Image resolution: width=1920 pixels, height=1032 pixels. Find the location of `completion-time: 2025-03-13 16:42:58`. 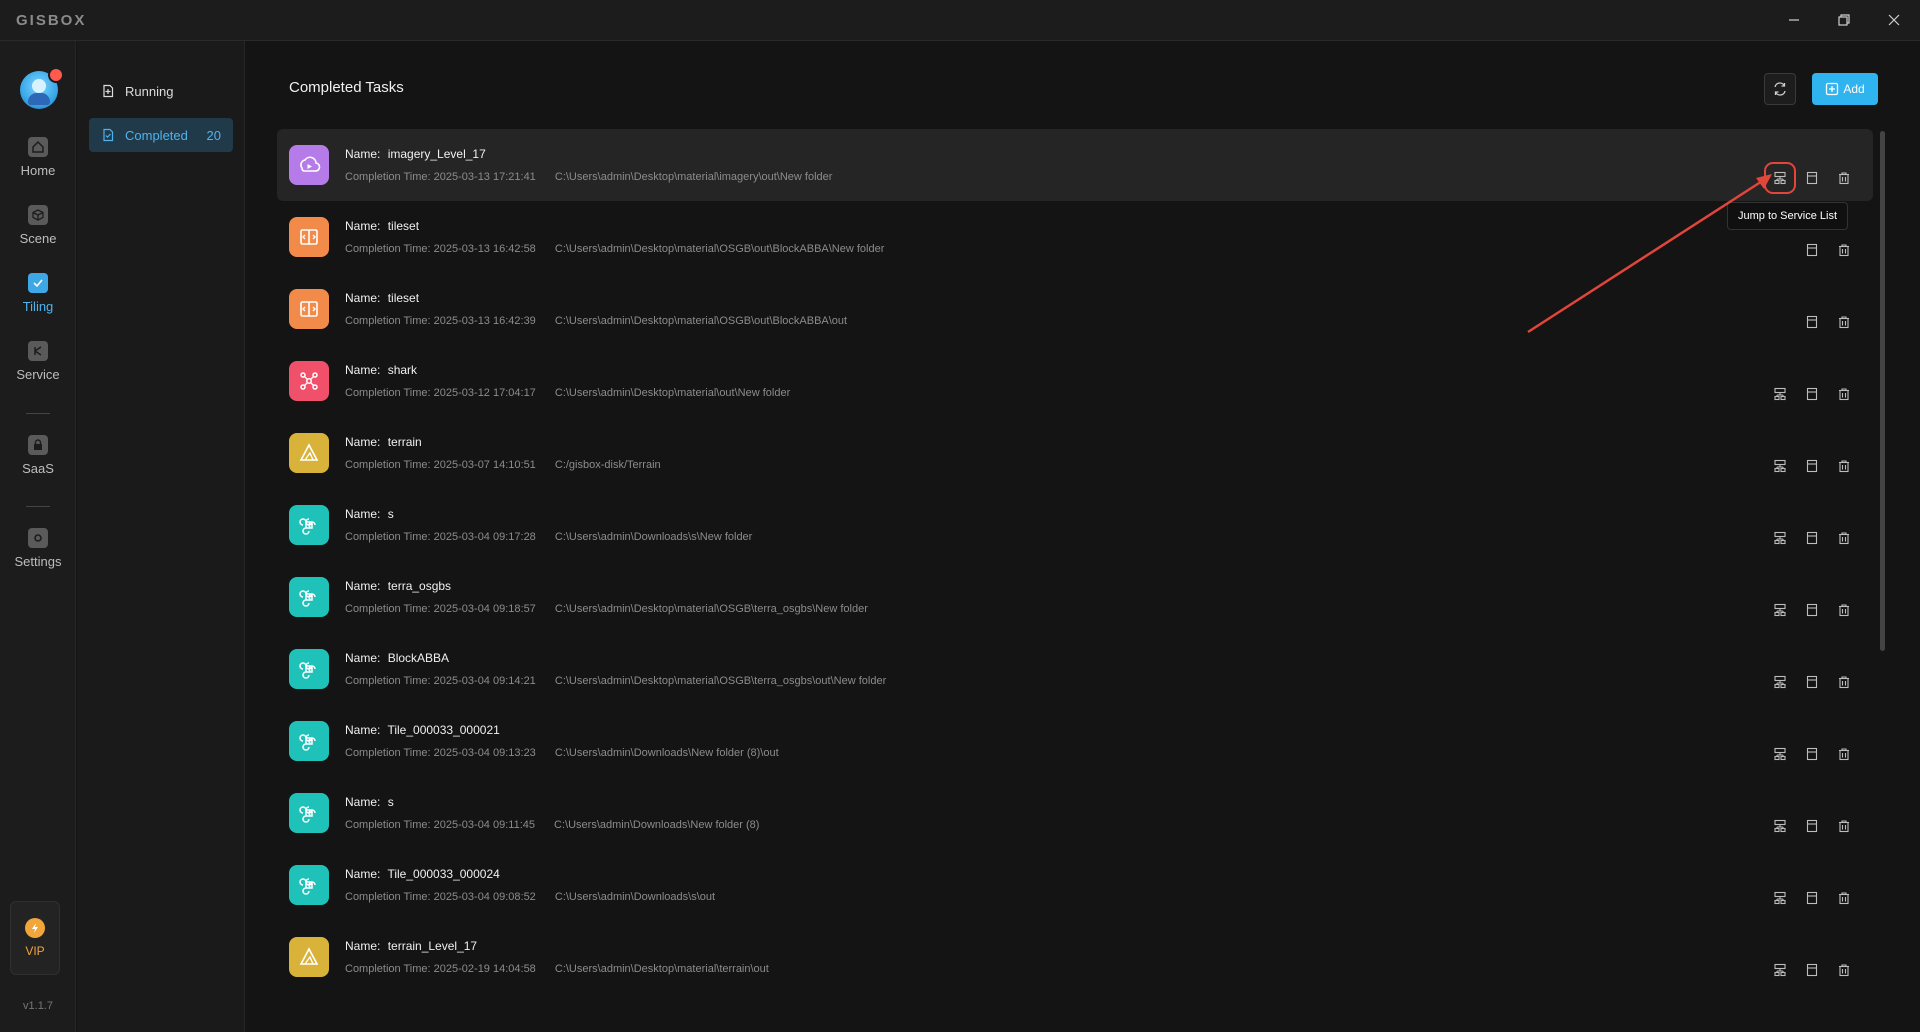

completion-time: 2025-03-13 16:42:58 is located at coordinates (484, 249).